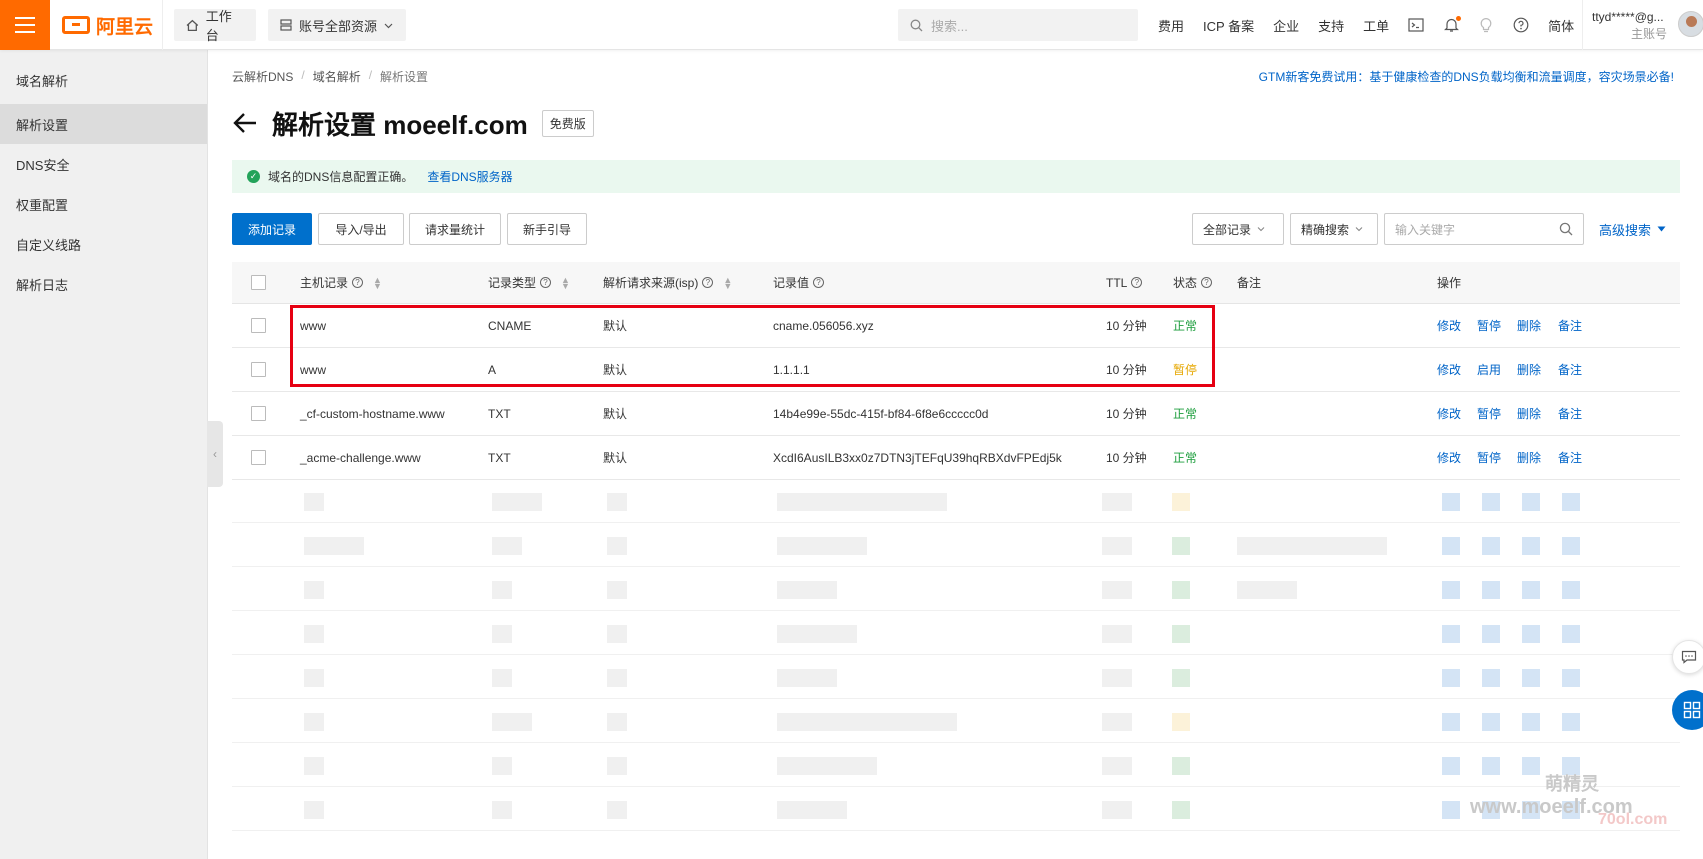 This screenshot has height=859, width=1703. What do you see at coordinates (1489, 369) in the screenshot?
I see `action-enable: 启用` at bounding box center [1489, 369].